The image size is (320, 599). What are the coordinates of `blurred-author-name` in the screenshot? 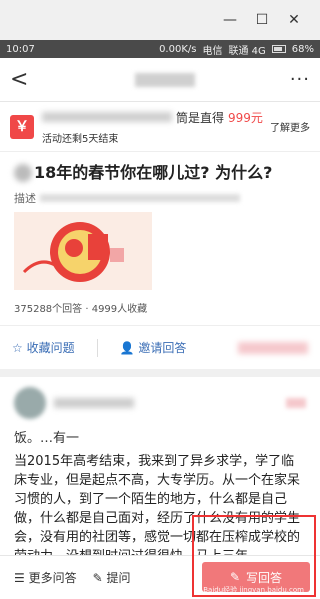 It's located at (94, 403).